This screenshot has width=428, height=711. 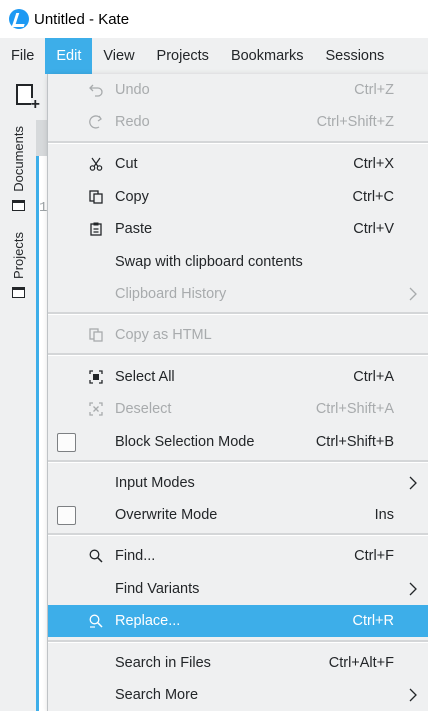 I want to click on kate-app-icon, so click(x=19, y=19).